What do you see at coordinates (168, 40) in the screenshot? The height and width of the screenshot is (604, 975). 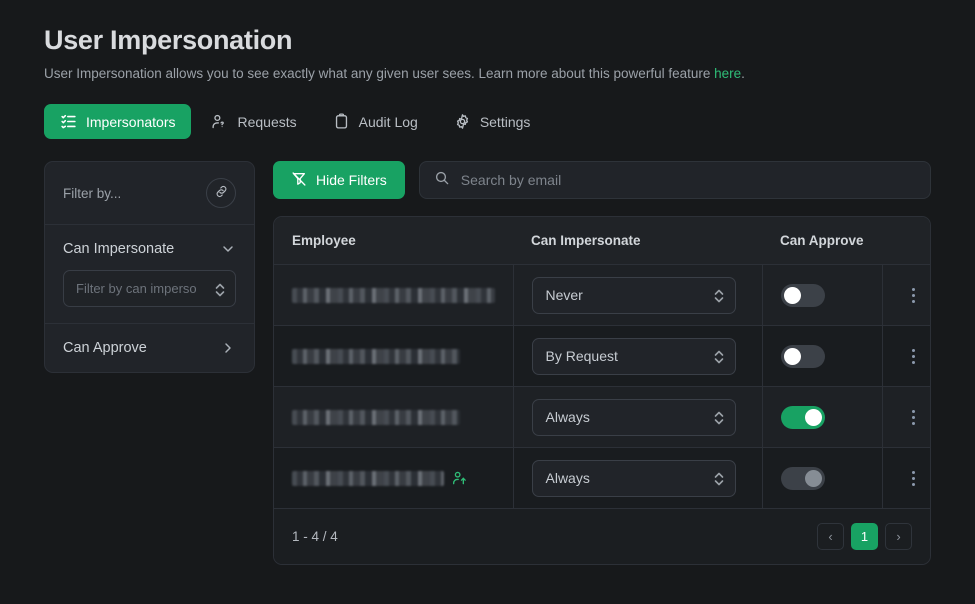 I see `page-title: User Impersonation` at bounding box center [168, 40].